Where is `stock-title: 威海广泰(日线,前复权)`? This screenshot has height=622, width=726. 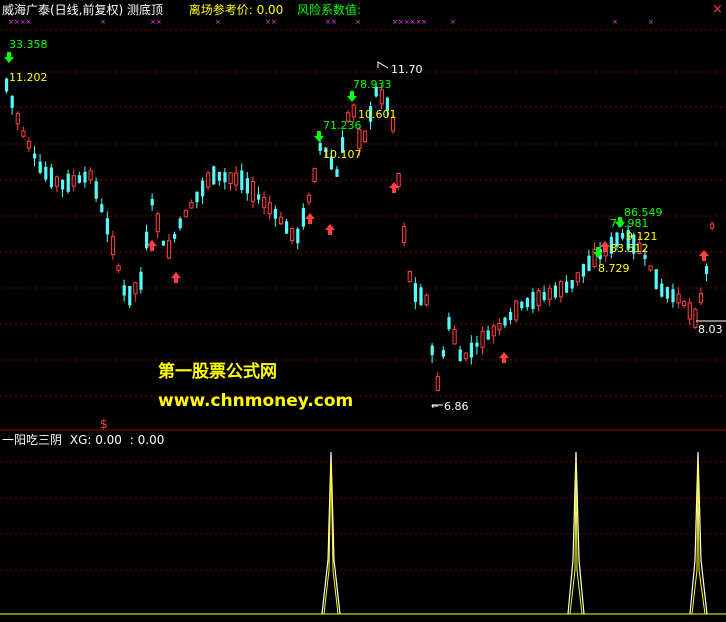 stock-title: 威海广泰(日线,前复权) is located at coordinates (62, 10).